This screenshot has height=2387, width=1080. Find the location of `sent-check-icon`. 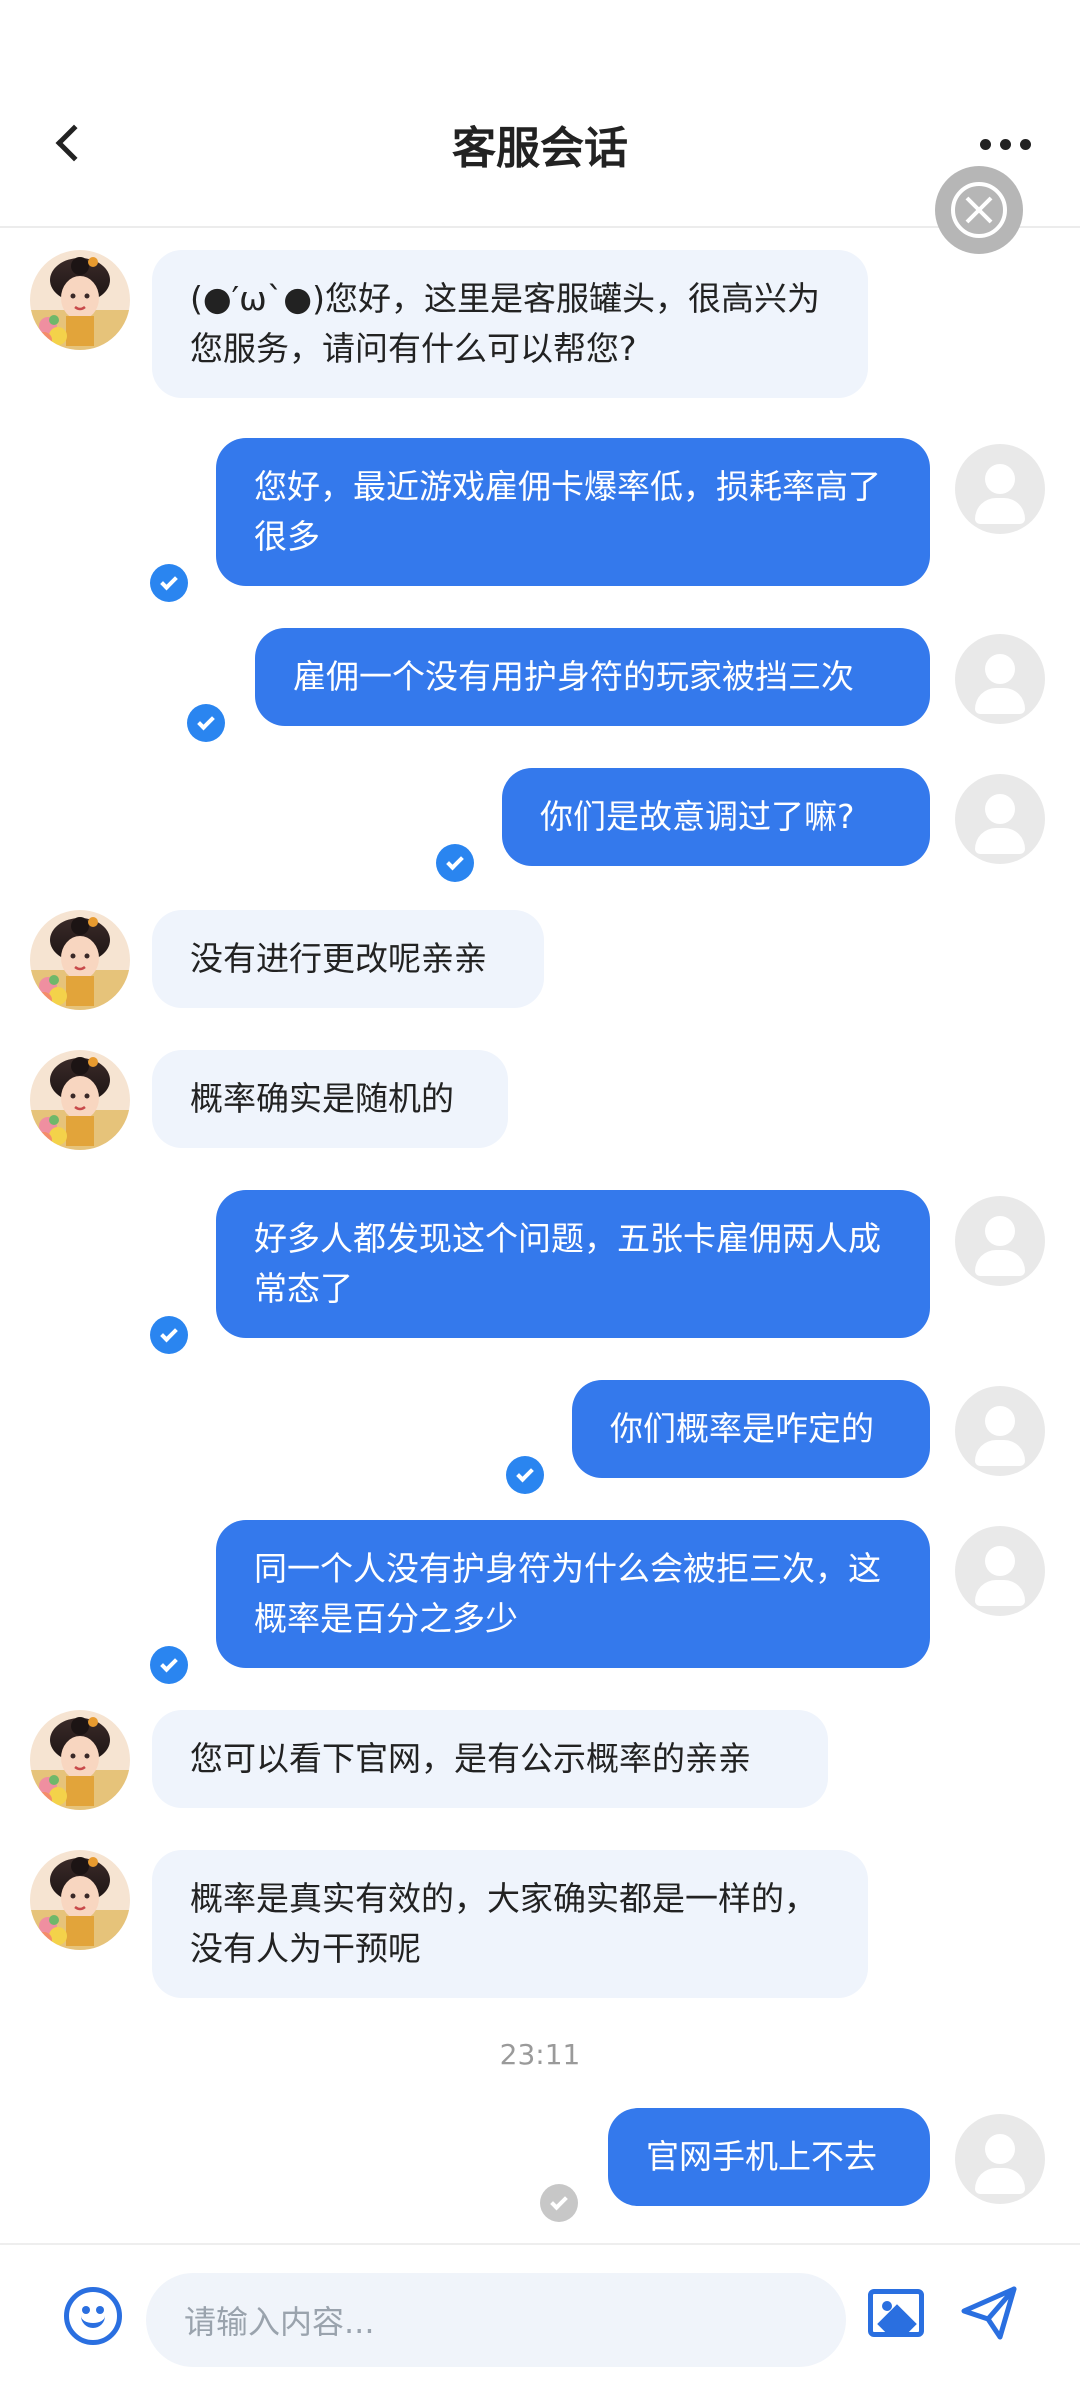

sent-check-icon is located at coordinates (559, 2203).